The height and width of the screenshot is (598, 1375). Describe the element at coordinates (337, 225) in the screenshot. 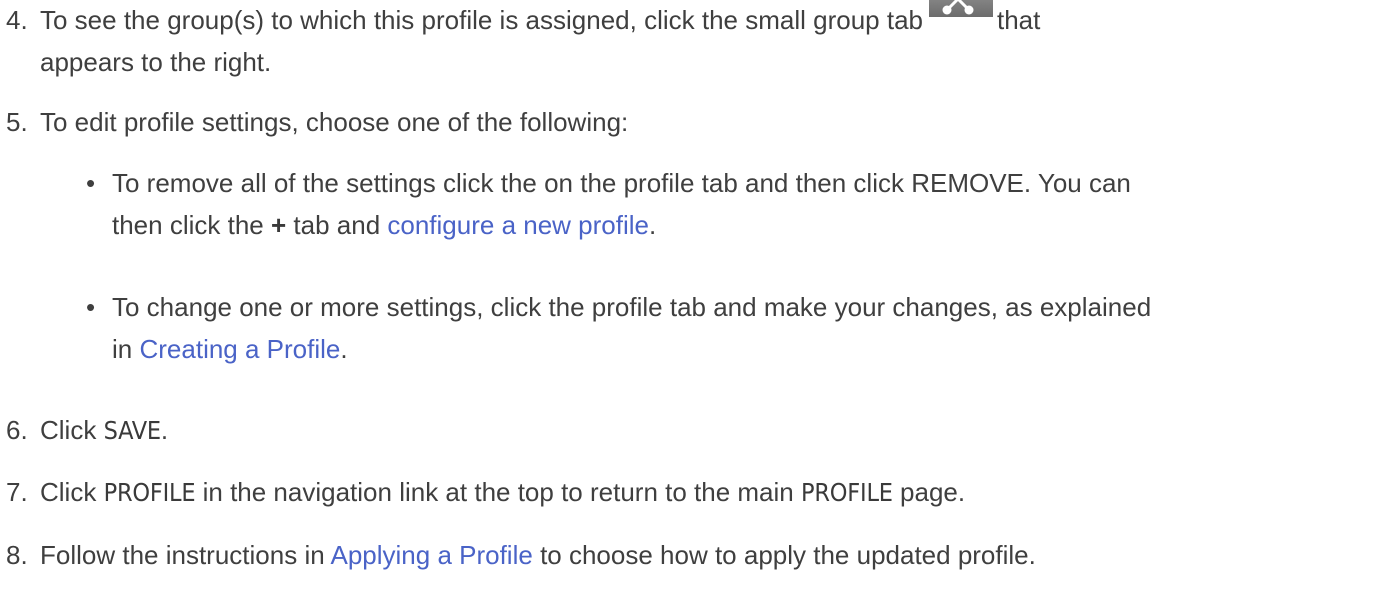

I see `option-remove-text-2: tab and` at that location.